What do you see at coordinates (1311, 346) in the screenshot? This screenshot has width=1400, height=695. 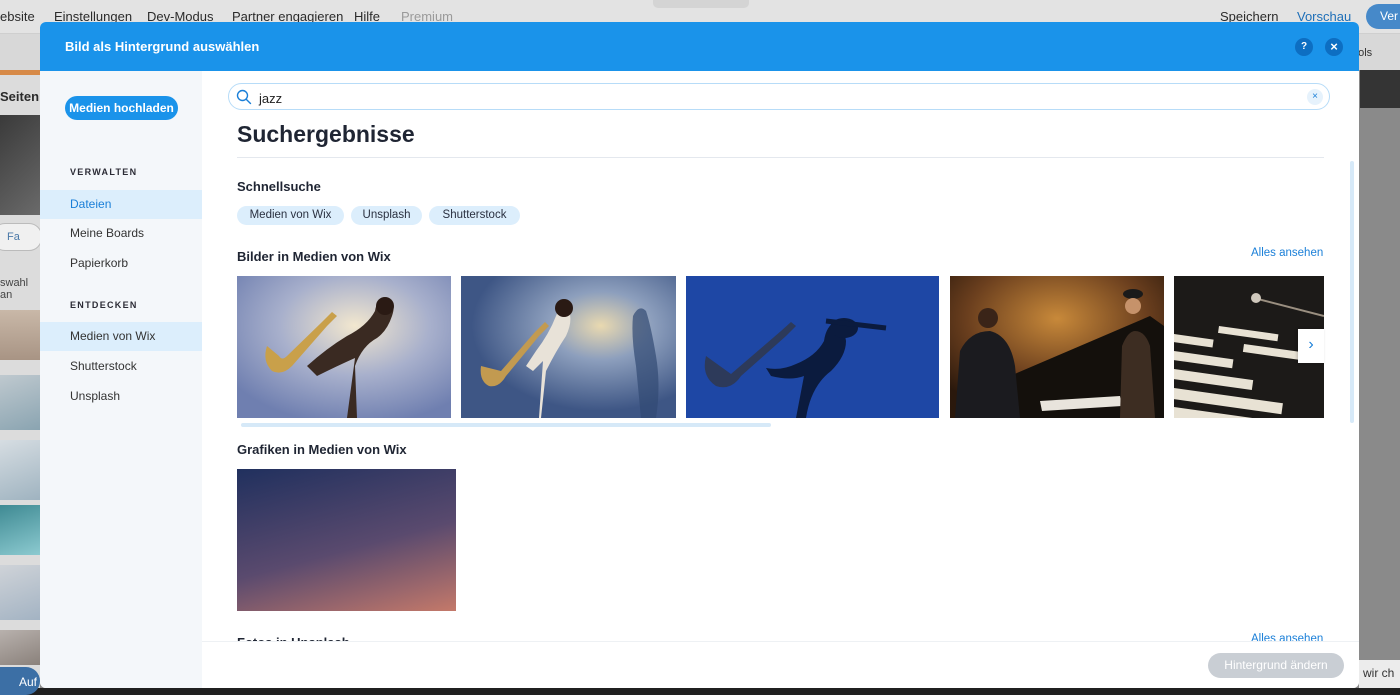 I see `chevron-right-icon: ›` at bounding box center [1311, 346].